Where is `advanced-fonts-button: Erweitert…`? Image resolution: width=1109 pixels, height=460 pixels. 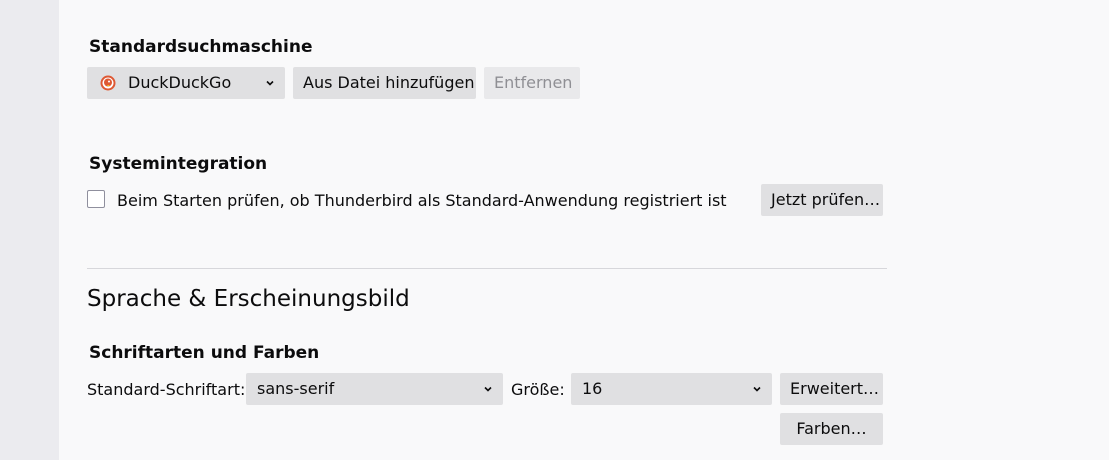 advanced-fonts-button: Erweitert… is located at coordinates (831, 389).